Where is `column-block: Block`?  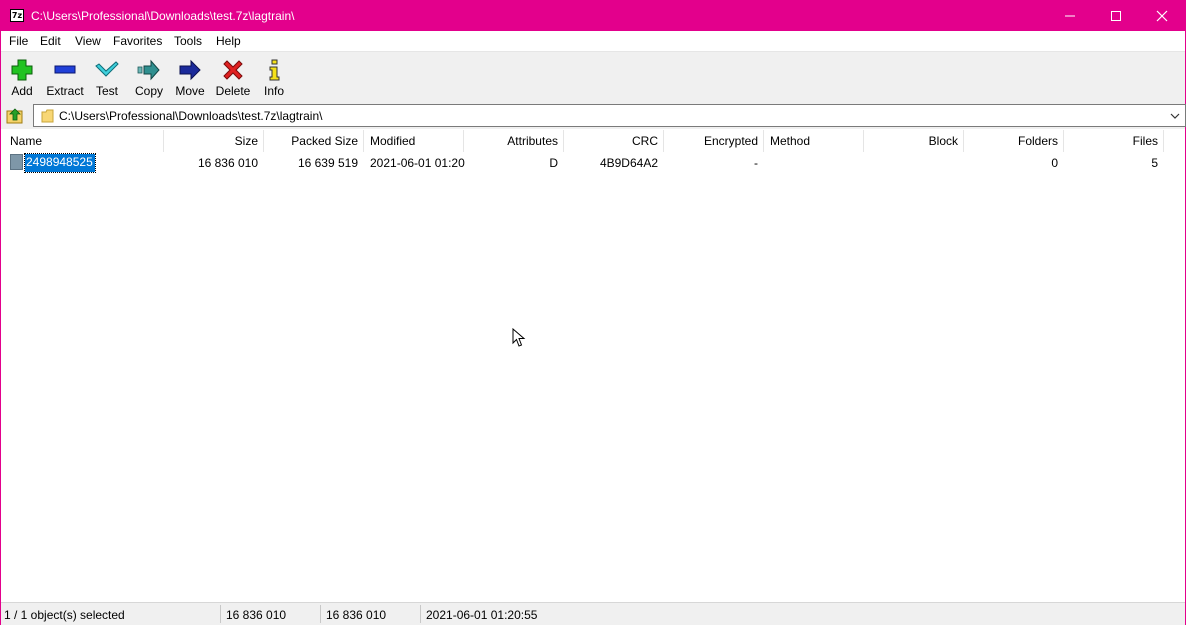
column-block: Block is located at coordinates (911, 141).